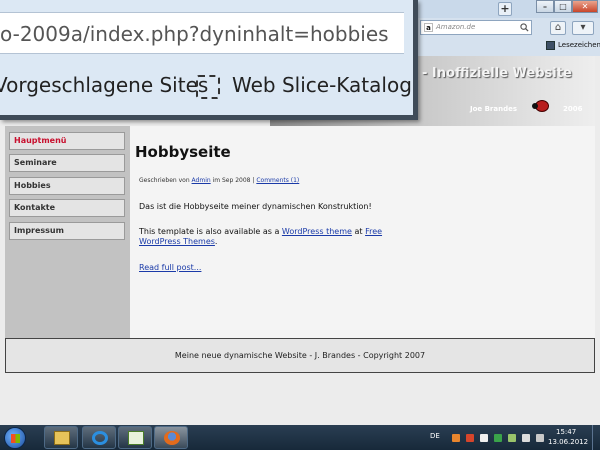  I want to click on p2-suffix: ., so click(216, 241).